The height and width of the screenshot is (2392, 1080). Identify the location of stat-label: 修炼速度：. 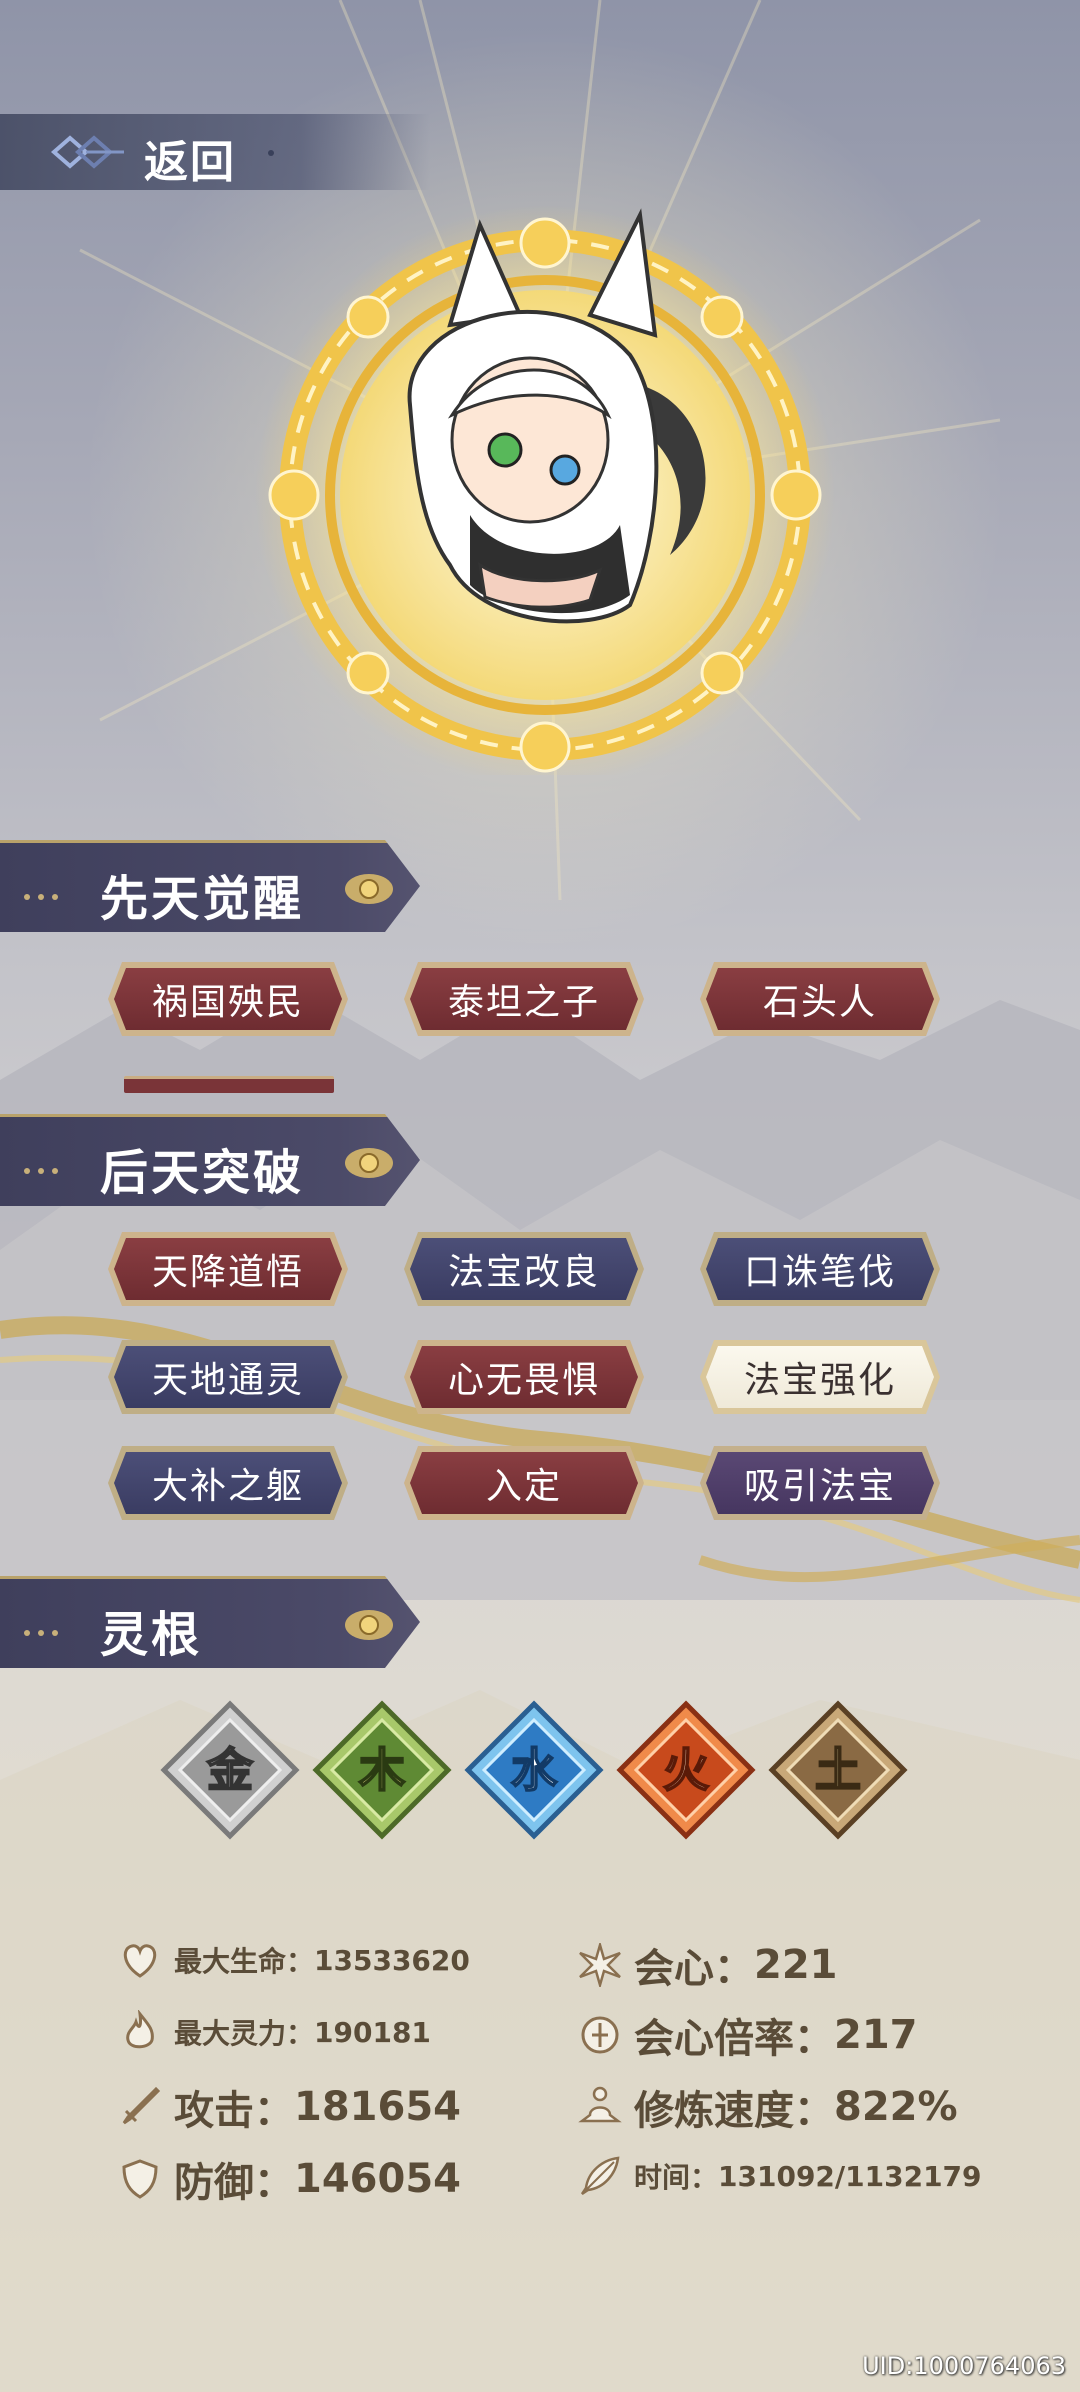
(734, 2111).